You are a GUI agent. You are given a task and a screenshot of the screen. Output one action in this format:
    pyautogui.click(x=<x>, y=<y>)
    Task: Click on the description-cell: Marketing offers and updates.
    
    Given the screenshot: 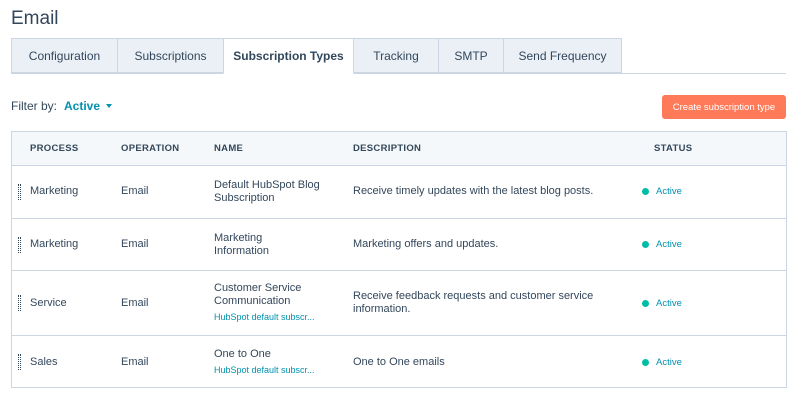 What is the action you would take?
    pyautogui.click(x=498, y=244)
    